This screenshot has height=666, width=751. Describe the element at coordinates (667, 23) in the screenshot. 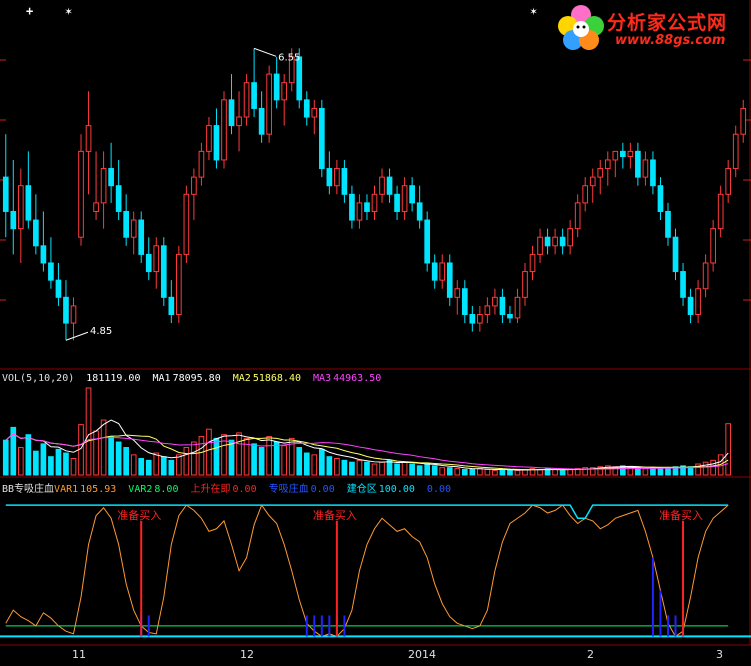

I see `logo-title: 分析家公式网` at that location.